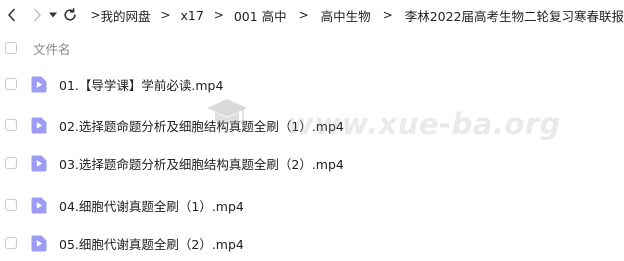 Image resolution: width=624 pixels, height=261 pixels. What do you see at coordinates (11, 48) in the screenshot?
I see `select-all-checkbox` at bounding box center [11, 48].